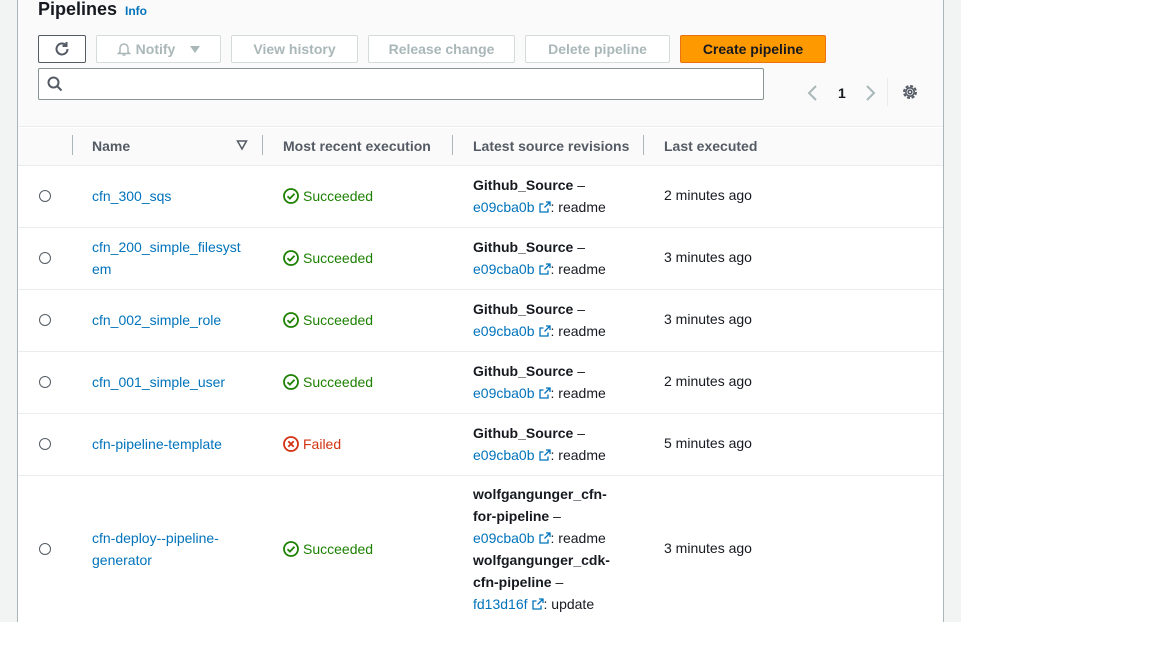 This screenshot has height=648, width=1152. I want to click on page-title: Pipelines, so click(78, 9).